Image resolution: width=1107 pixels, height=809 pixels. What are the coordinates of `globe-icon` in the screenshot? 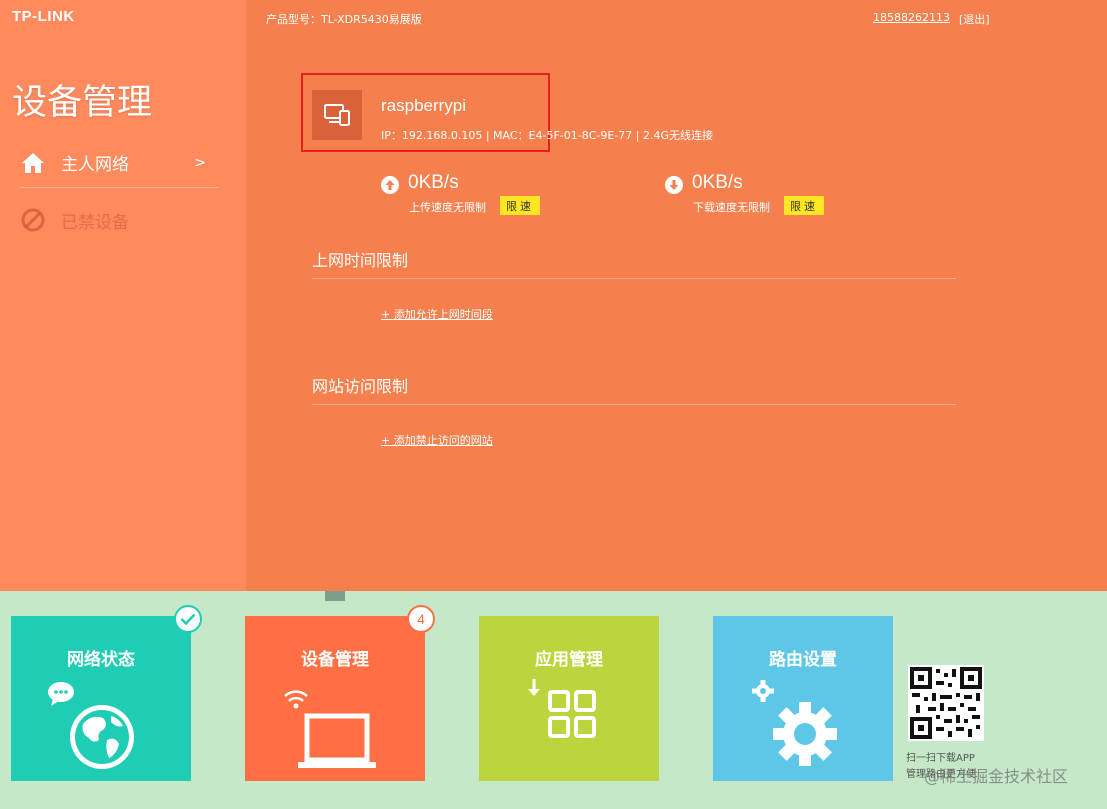 It's located at (101, 724).